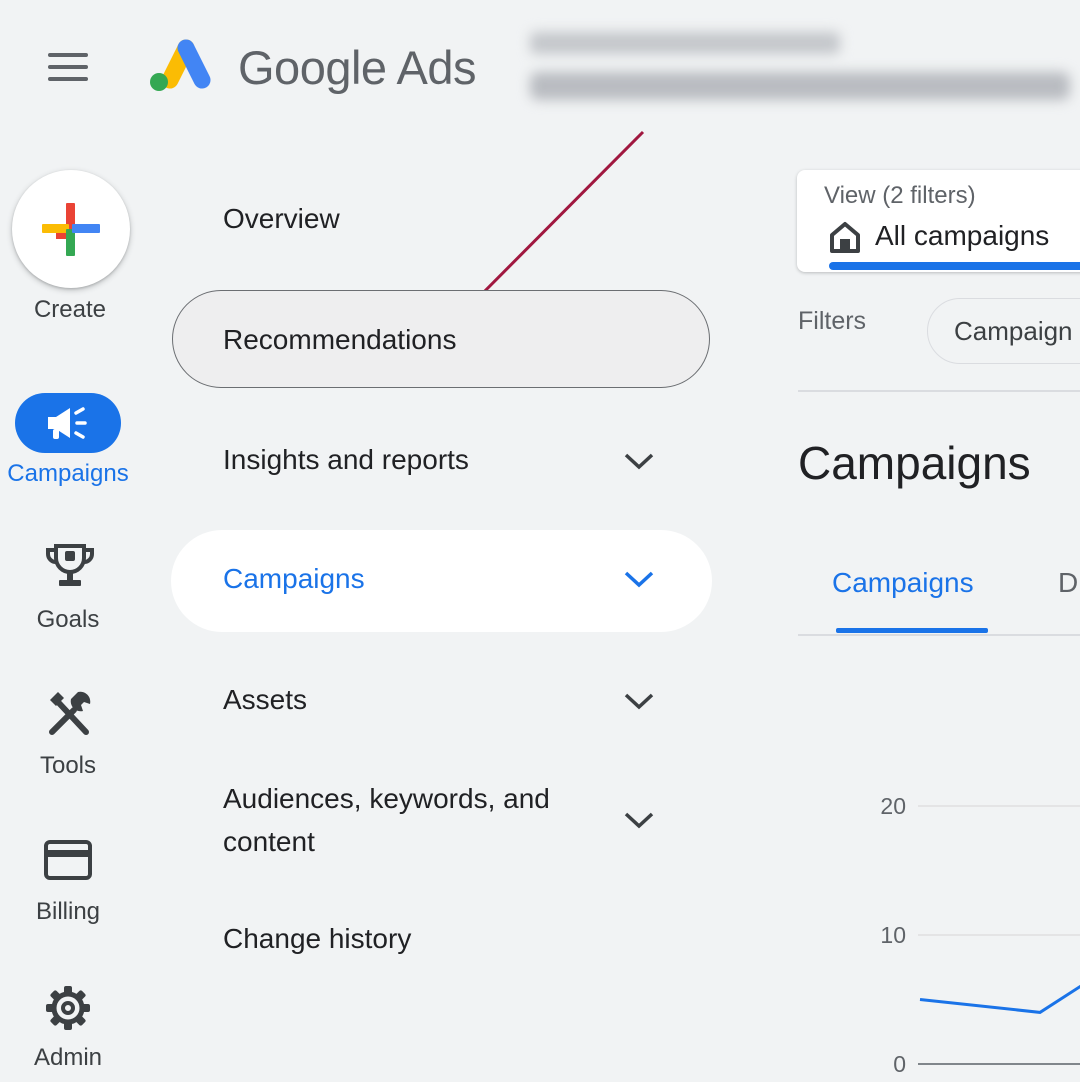 The width and height of the screenshot is (1080, 1082). I want to click on performance-chart: 20 10 0, so click(980, 935).